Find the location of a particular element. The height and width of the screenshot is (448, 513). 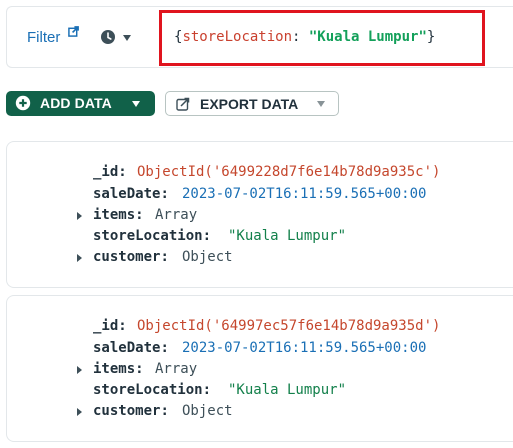

history-dropdown-caret-icon is located at coordinates (127, 38).